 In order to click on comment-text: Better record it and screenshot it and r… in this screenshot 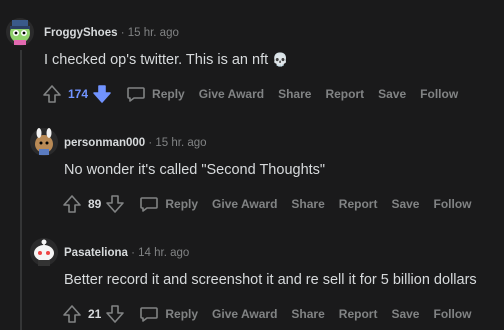, I will do `click(270, 280)`.